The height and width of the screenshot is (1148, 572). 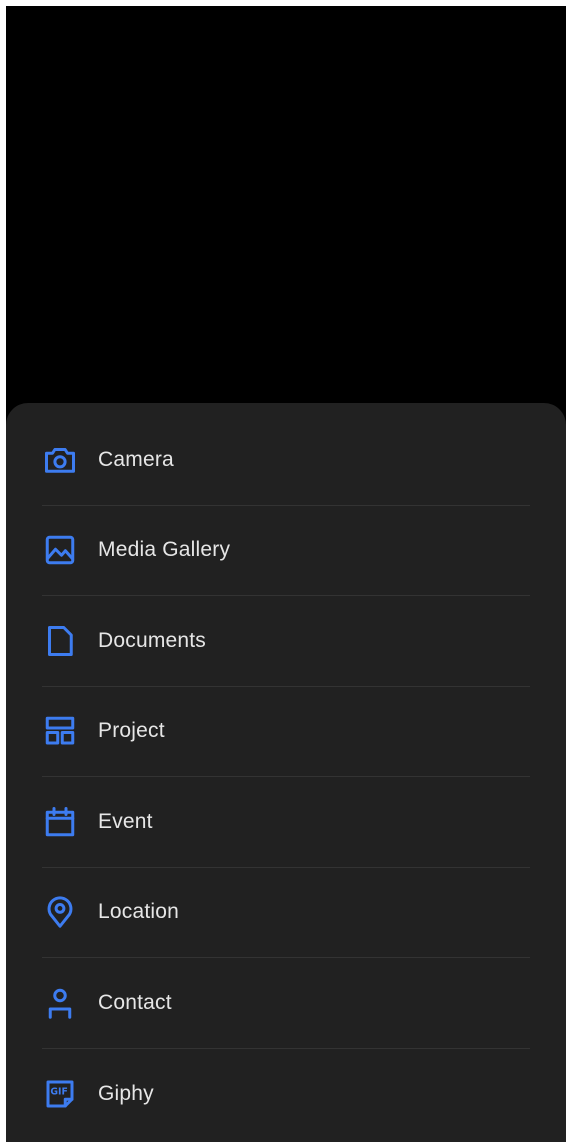 What do you see at coordinates (286, 732) in the screenshot?
I see `menu-item-project: Project` at bounding box center [286, 732].